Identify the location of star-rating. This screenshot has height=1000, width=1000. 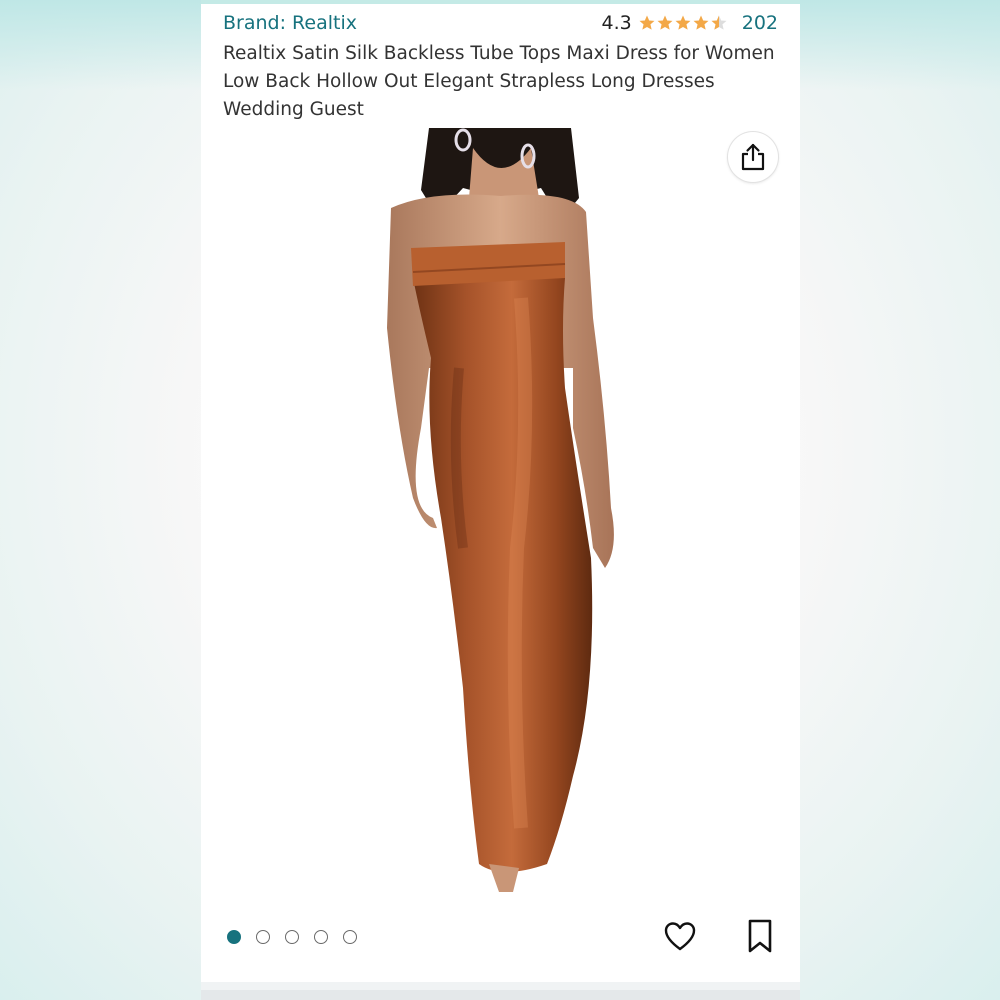
(683, 23).